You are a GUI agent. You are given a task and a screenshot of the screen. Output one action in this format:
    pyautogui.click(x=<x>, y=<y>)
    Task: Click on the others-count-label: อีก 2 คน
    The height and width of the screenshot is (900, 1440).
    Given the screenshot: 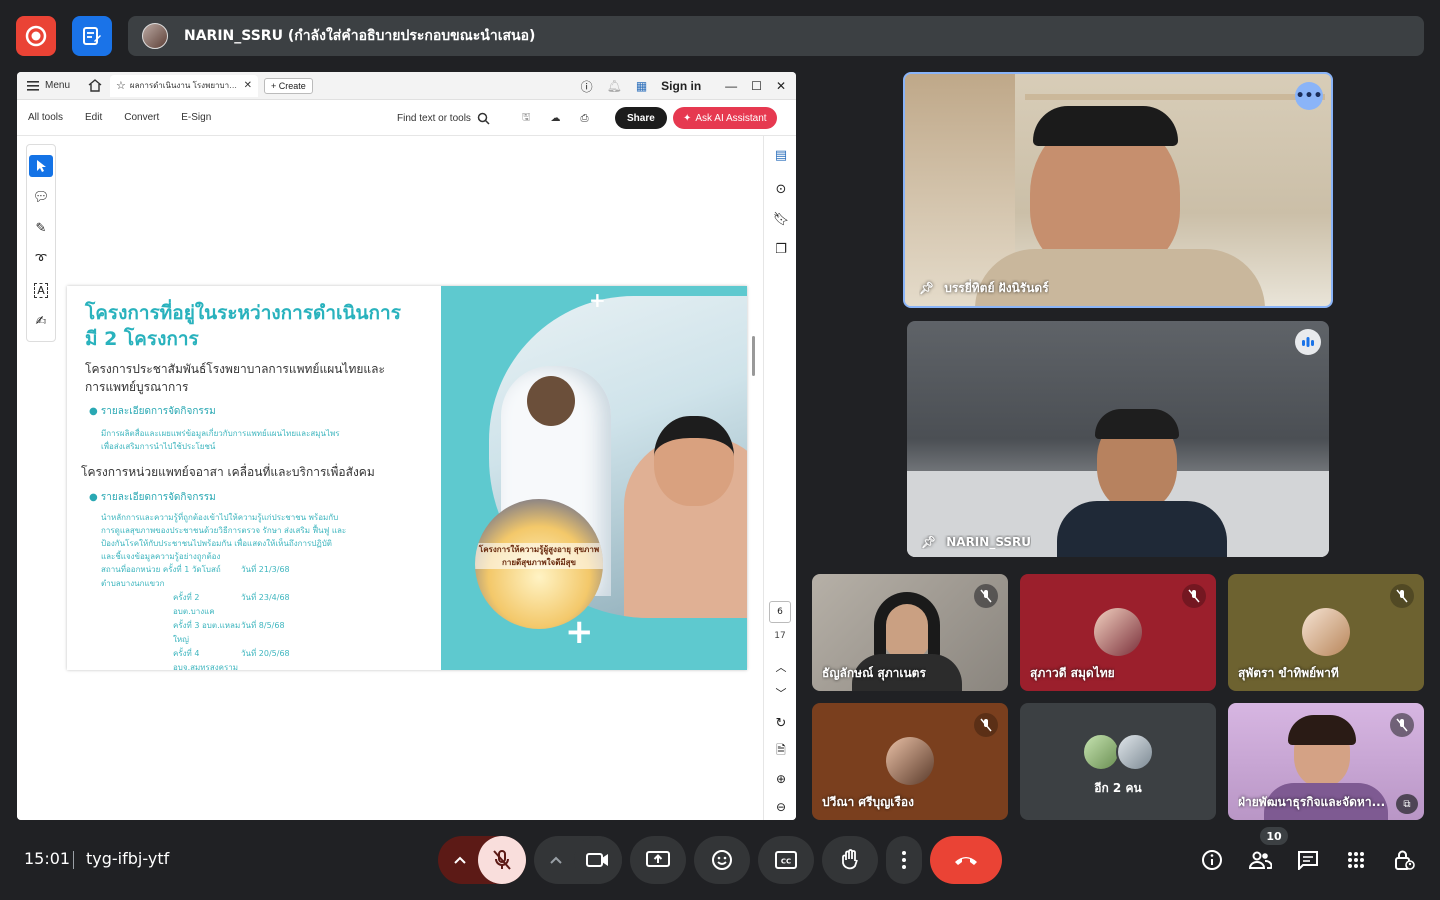 What is the action you would take?
    pyautogui.click(x=1118, y=788)
    